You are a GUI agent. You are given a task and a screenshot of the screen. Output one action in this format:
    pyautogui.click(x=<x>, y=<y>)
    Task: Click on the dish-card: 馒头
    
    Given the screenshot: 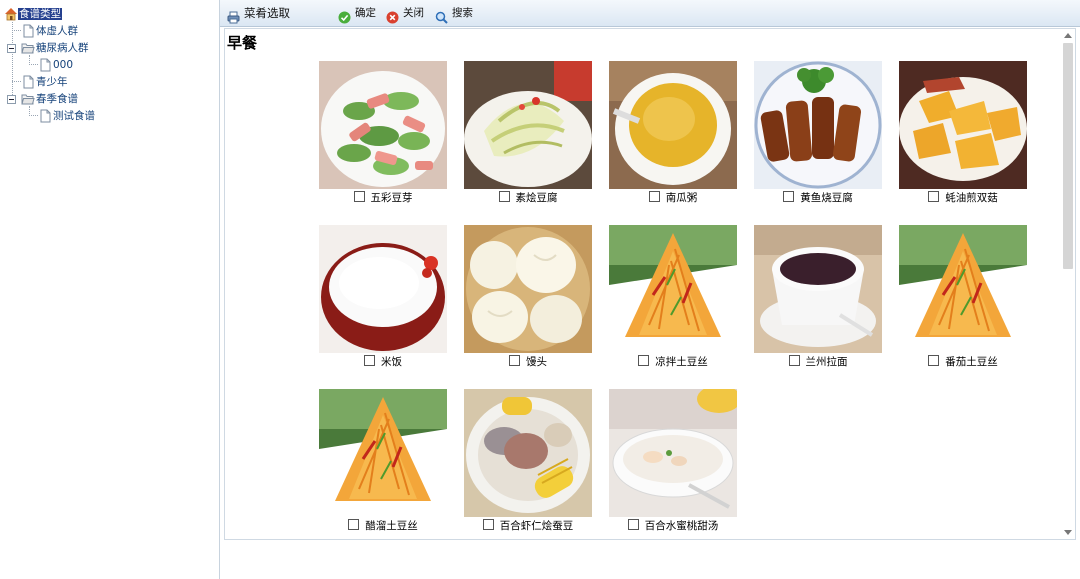 What is the action you would take?
    pyautogui.click(x=528, y=300)
    